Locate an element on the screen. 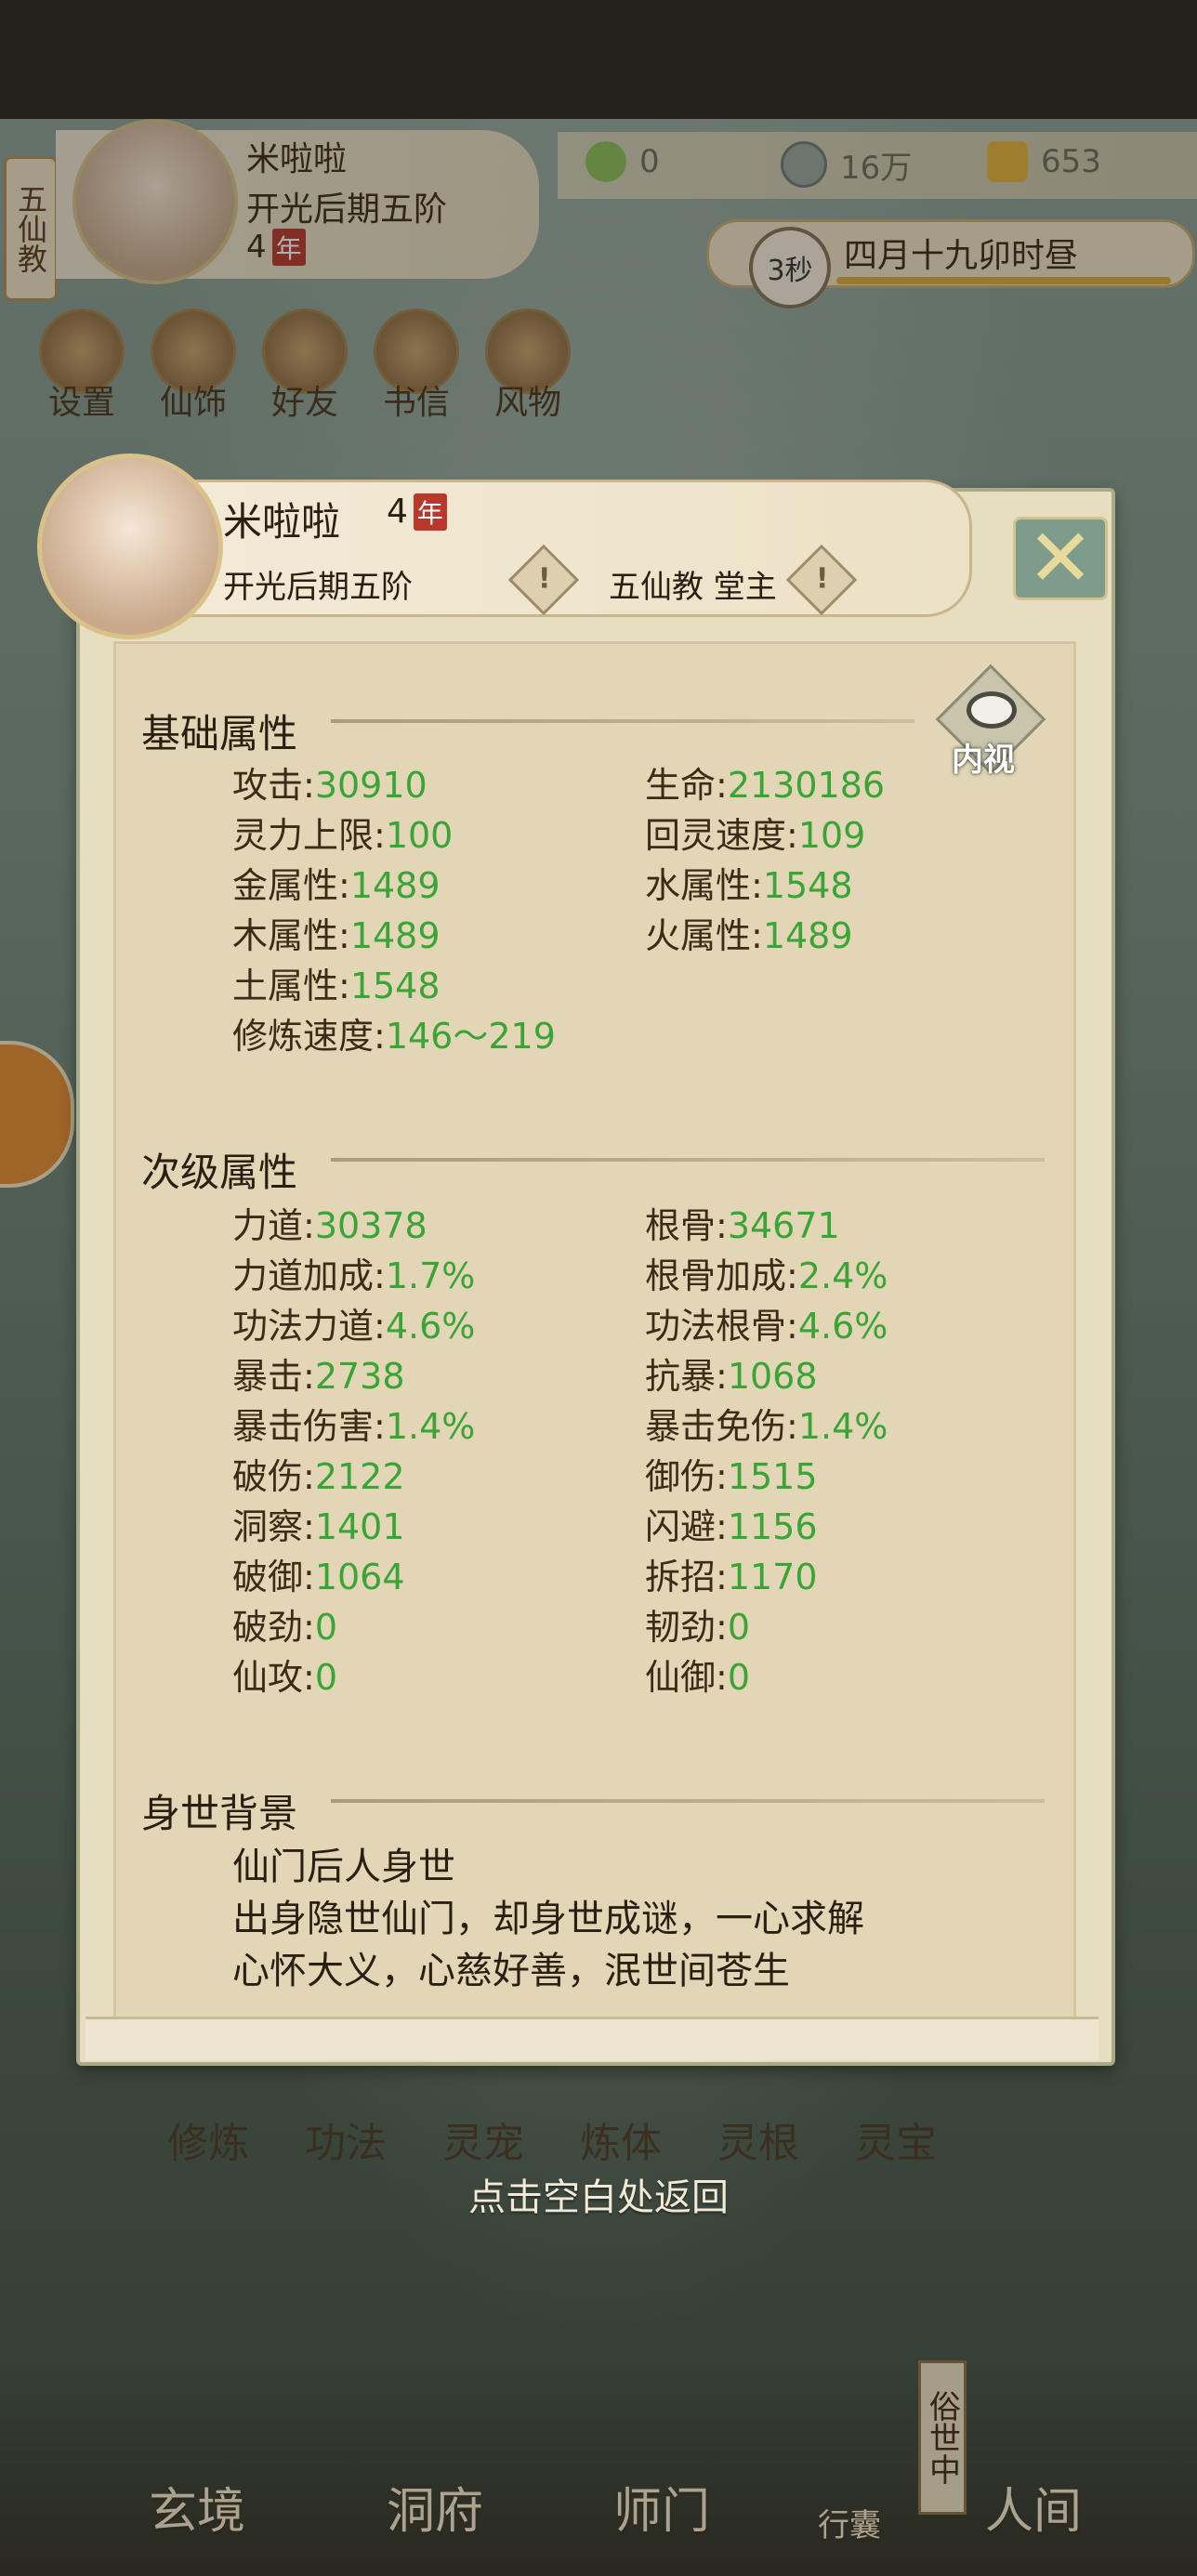  stat-insight: 洞察:1401 is located at coordinates (318, 1523).